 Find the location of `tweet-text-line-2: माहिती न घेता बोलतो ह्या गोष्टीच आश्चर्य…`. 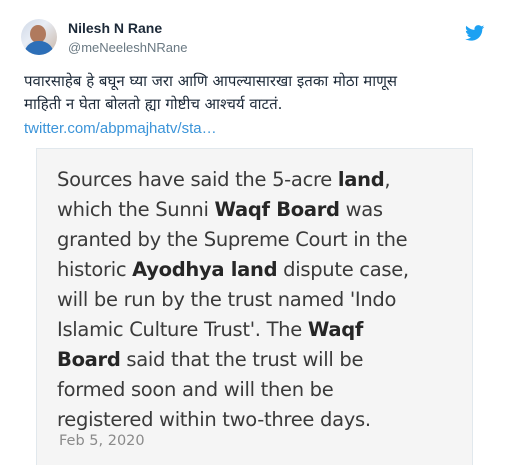

tweet-text-line-2: माहिती न घेता बोलतो ह्या गोष्टीच आश्चर्य… is located at coordinates (153, 104).